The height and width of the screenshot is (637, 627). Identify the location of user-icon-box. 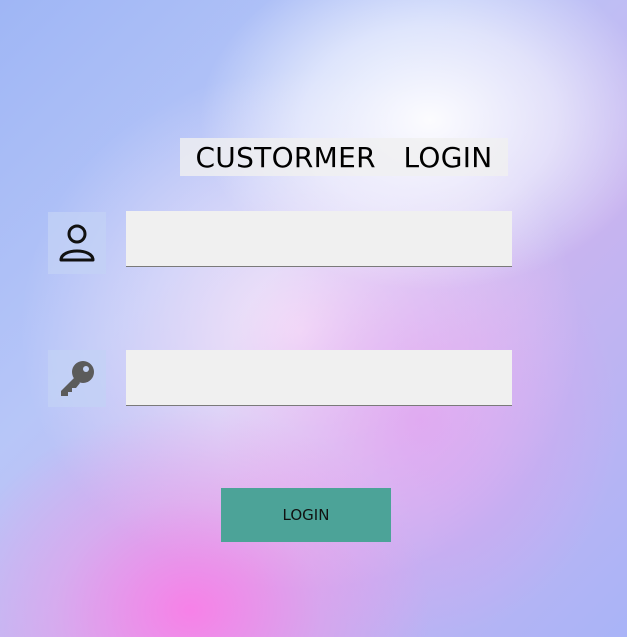
(77, 243).